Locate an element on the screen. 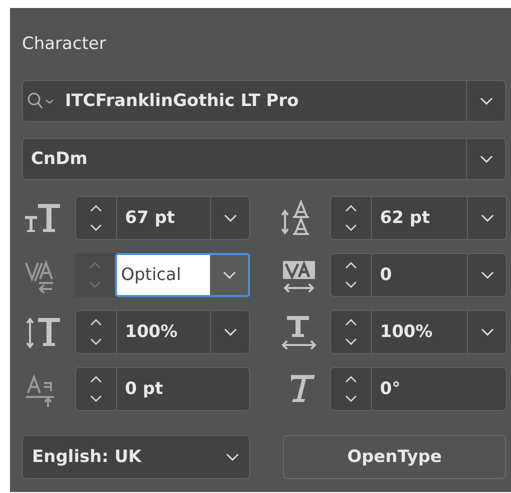  language-dropdown: English: UK is located at coordinates (136, 457).